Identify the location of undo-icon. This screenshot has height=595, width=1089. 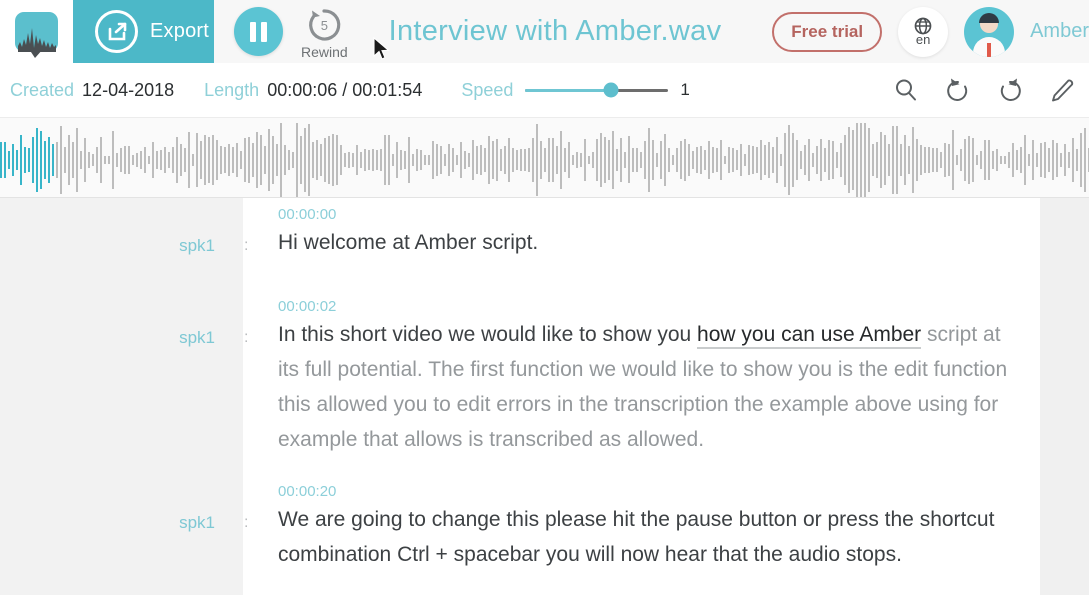
(958, 90).